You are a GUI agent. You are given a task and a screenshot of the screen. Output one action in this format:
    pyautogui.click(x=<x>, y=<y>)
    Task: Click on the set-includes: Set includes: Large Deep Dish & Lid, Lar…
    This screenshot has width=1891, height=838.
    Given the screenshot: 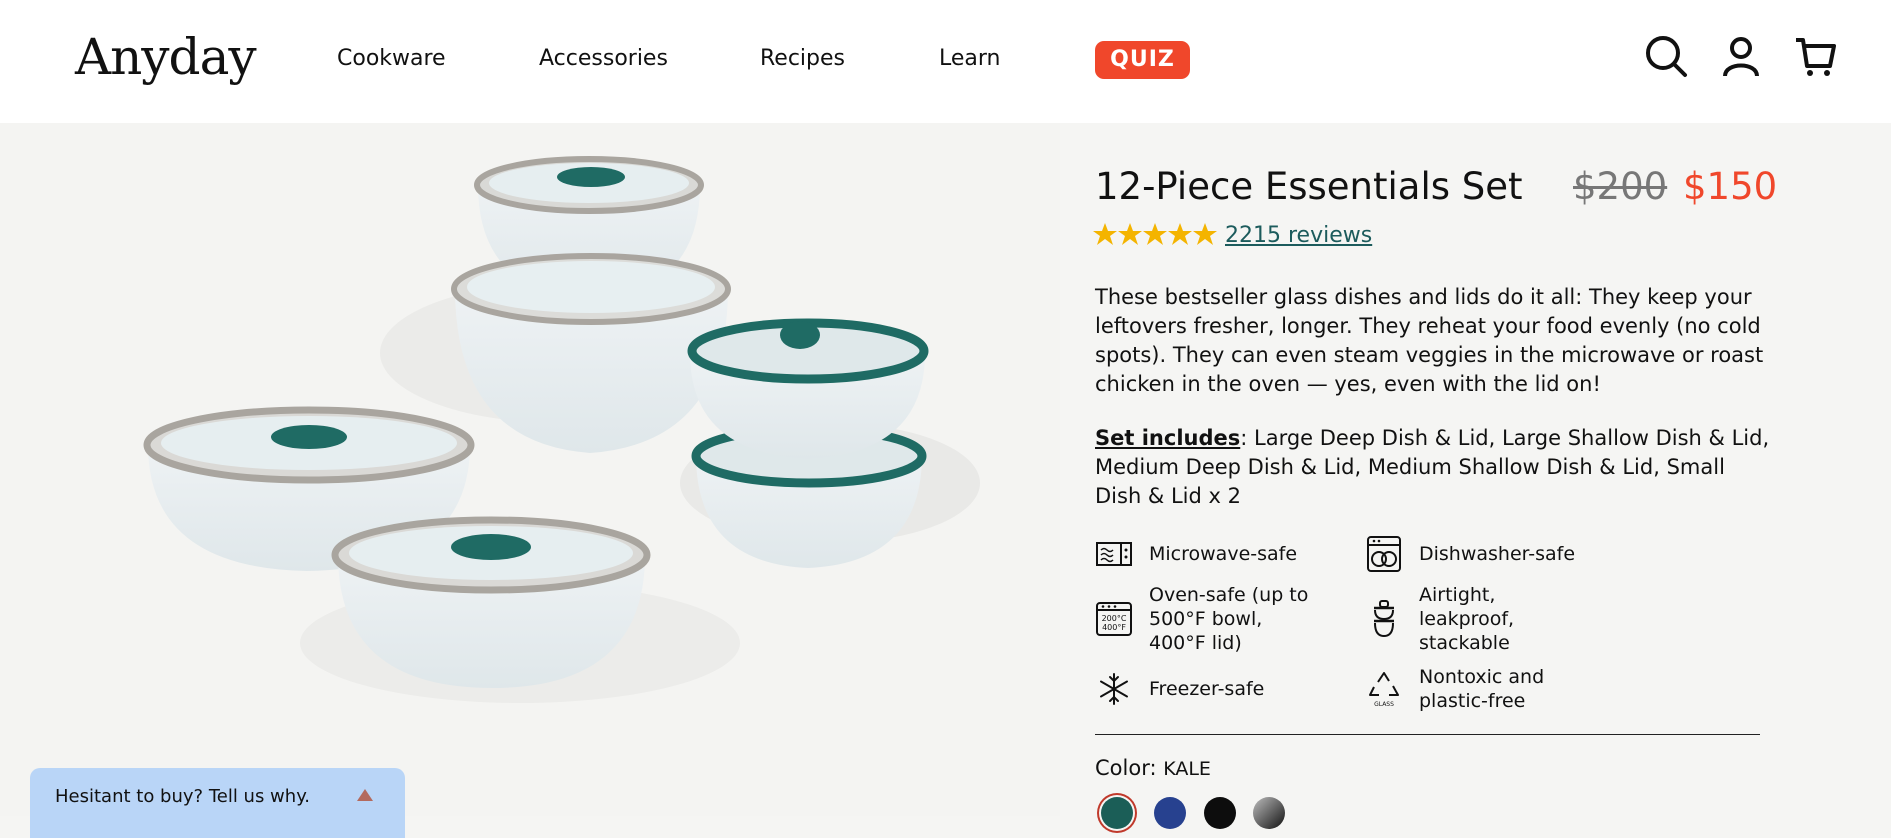 What is the action you would take?
    pyautogui.click(x=1435, y=467)
    